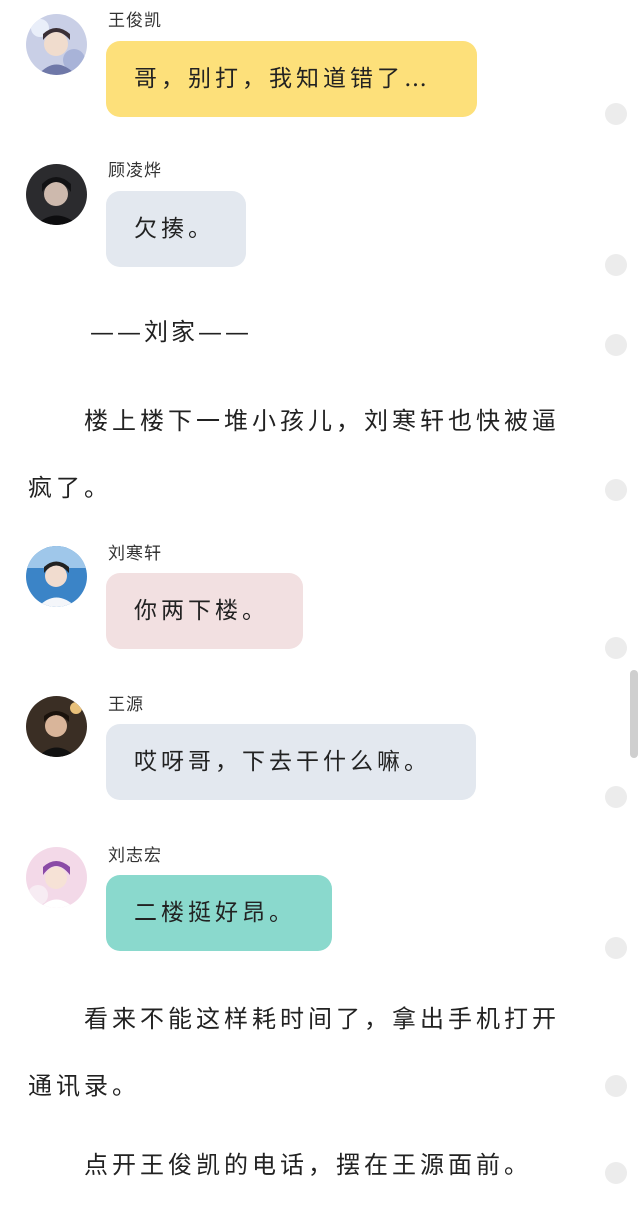 Image resolution: width=640 pixels, height=1205 pixels. What do you see at coordinates (135, 171) in the screenshot?
I see `sender-name: 顾凌烨` at bounding box center [135, 171].